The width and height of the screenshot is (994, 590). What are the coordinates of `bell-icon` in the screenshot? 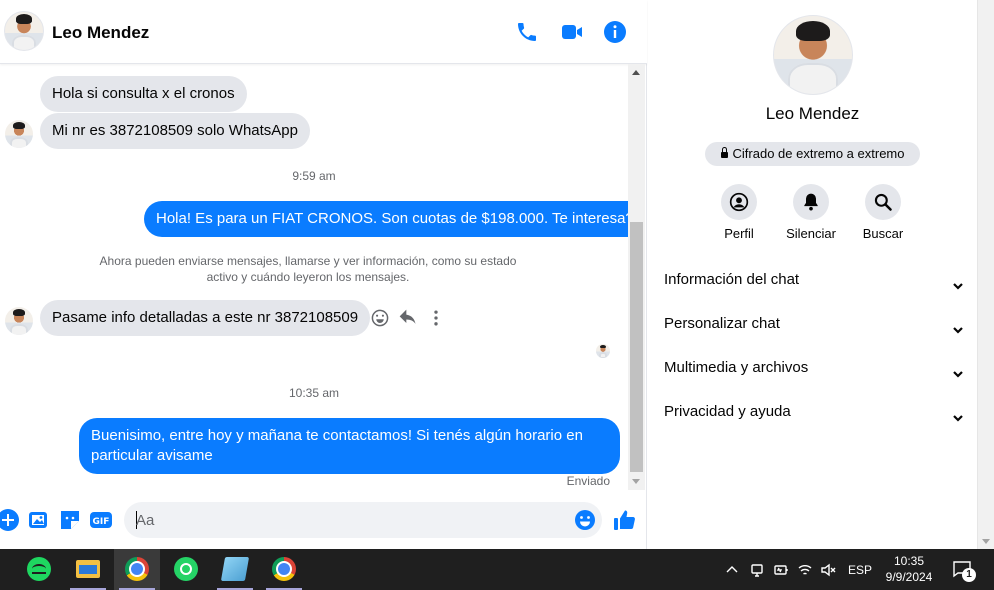 It's located at (811, 202).